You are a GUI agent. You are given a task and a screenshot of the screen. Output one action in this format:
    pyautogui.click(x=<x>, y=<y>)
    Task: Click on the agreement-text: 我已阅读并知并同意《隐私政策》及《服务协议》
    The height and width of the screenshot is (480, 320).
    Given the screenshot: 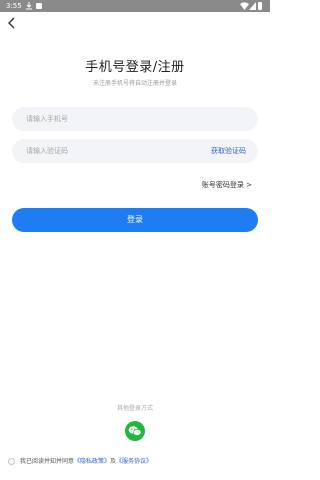 What is the action you would take?
    pyautogui.click(x=86, y=462)
    